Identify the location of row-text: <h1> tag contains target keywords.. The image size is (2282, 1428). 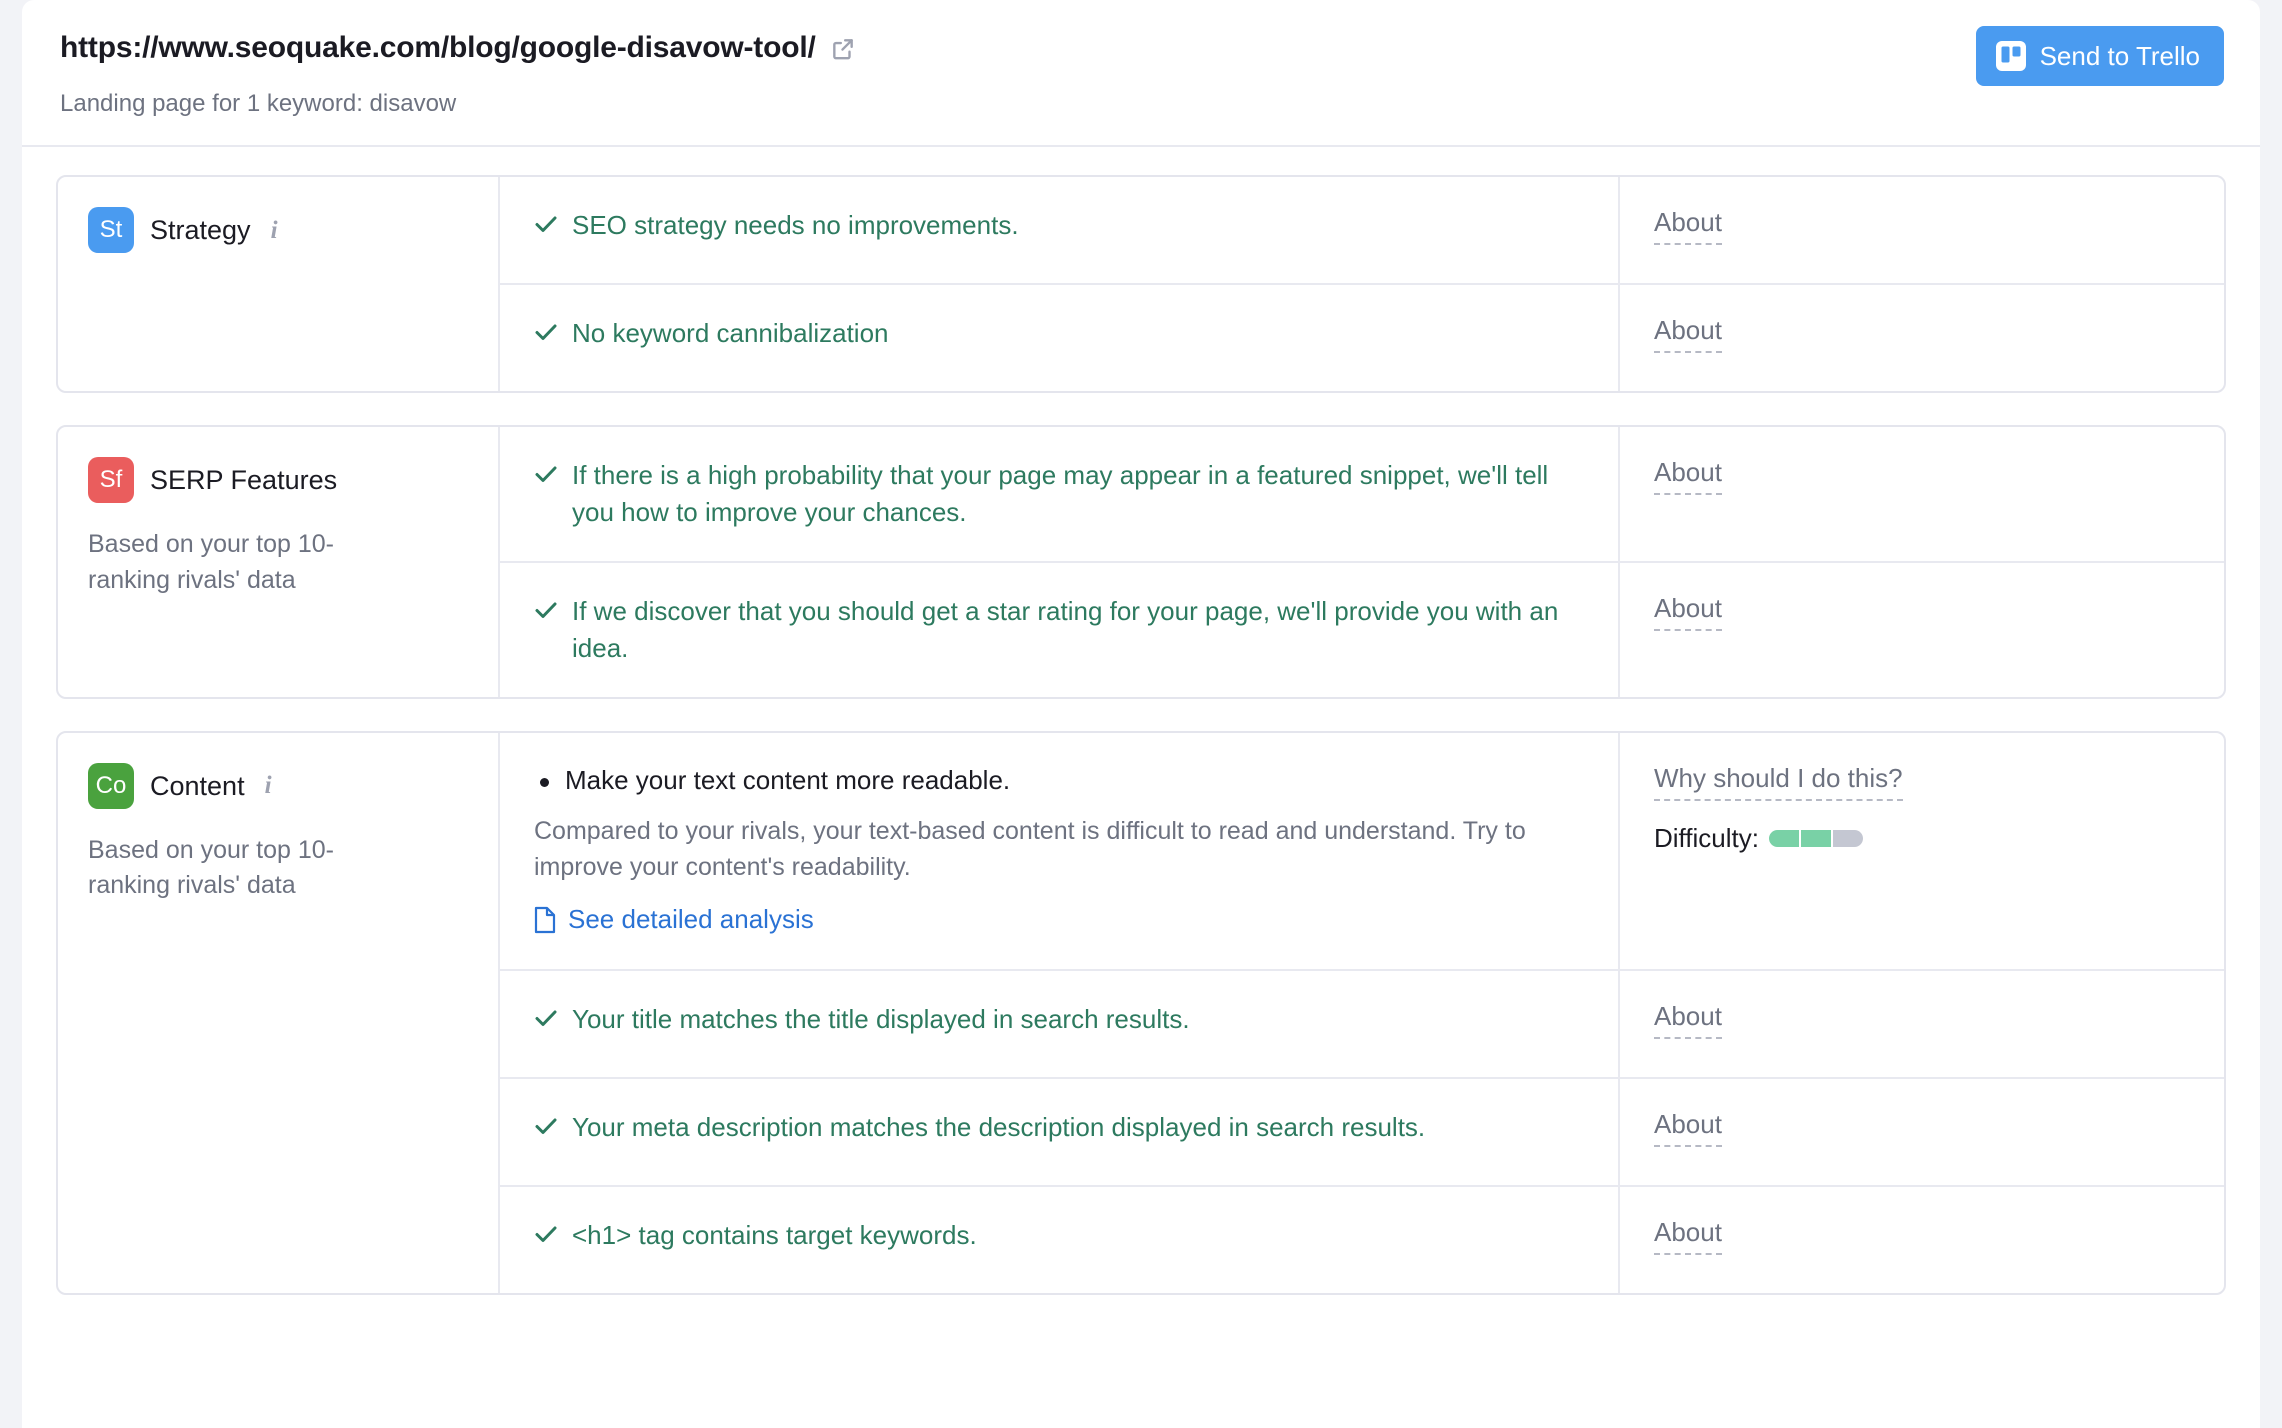
(774, 1234).